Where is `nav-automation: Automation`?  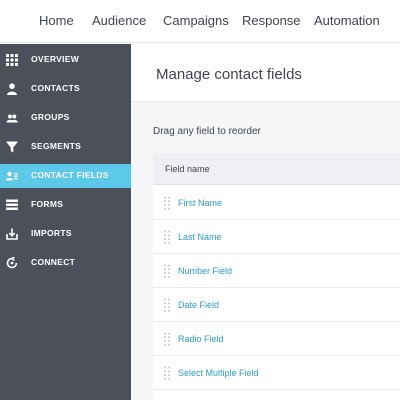 nav-automation: Automation is located at coordinates (347, 20).